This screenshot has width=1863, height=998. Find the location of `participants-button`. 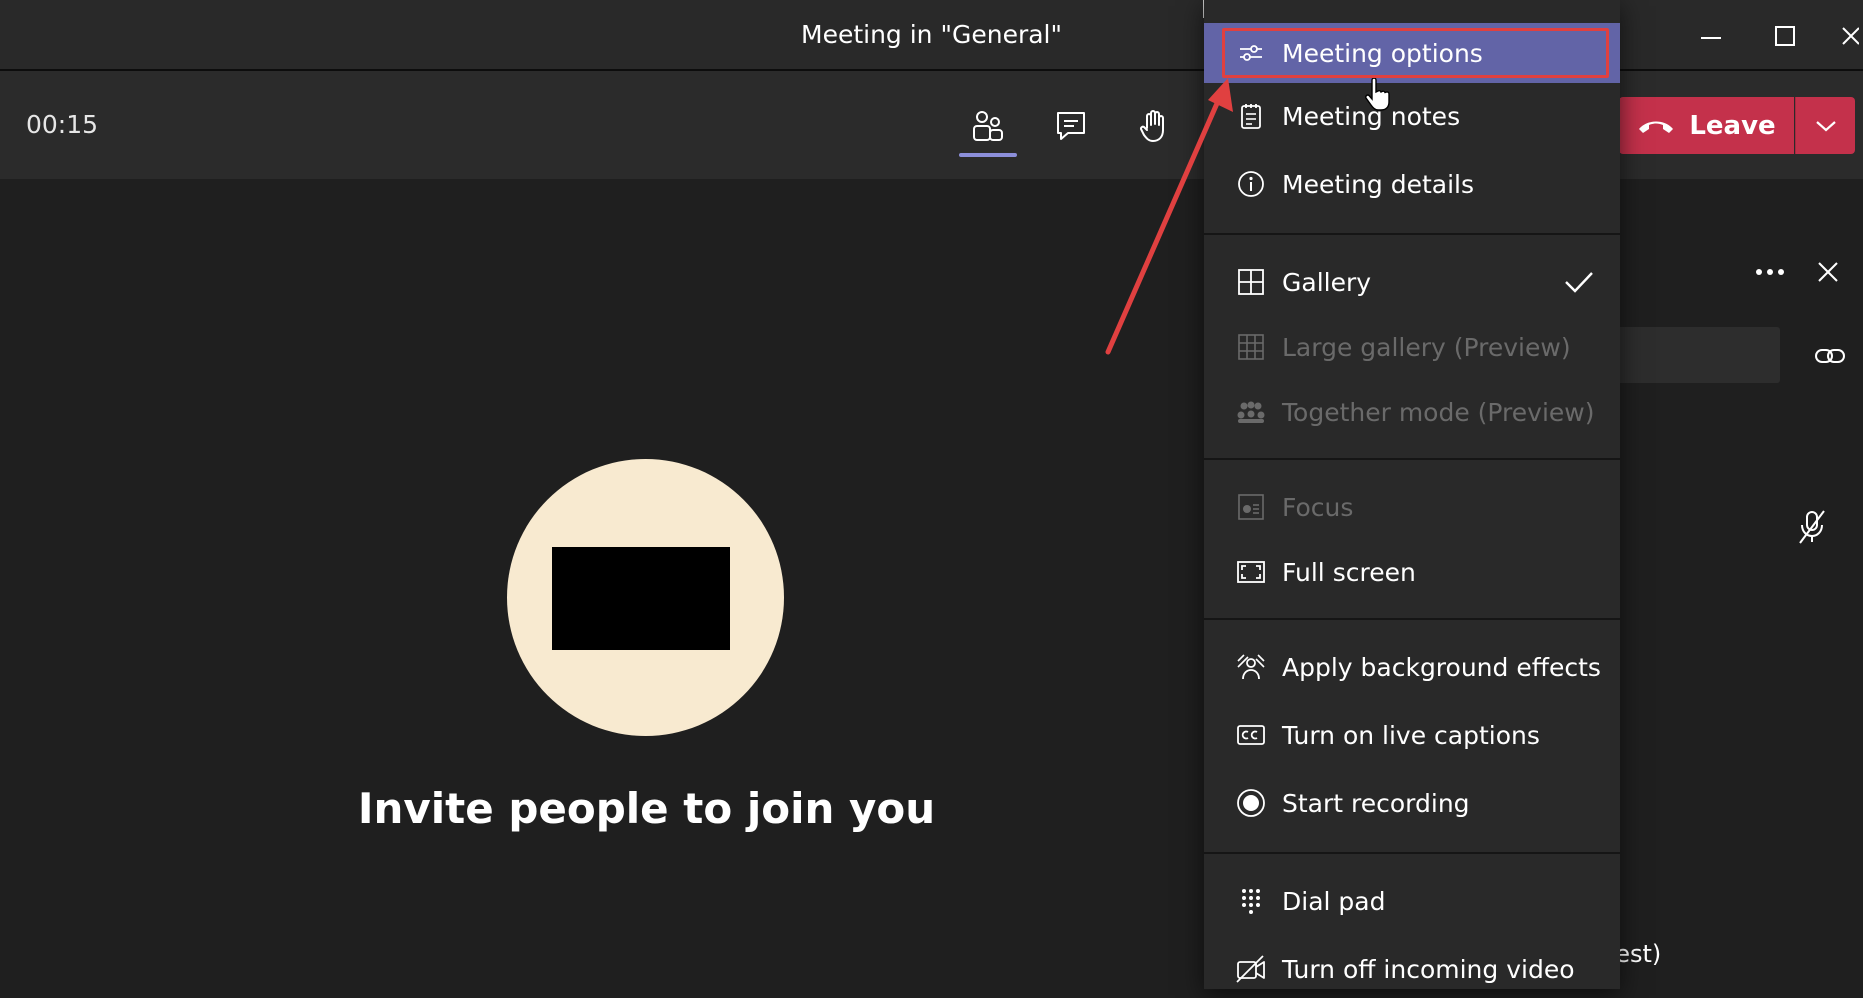

participants-button is located at coordinates (988, 126).